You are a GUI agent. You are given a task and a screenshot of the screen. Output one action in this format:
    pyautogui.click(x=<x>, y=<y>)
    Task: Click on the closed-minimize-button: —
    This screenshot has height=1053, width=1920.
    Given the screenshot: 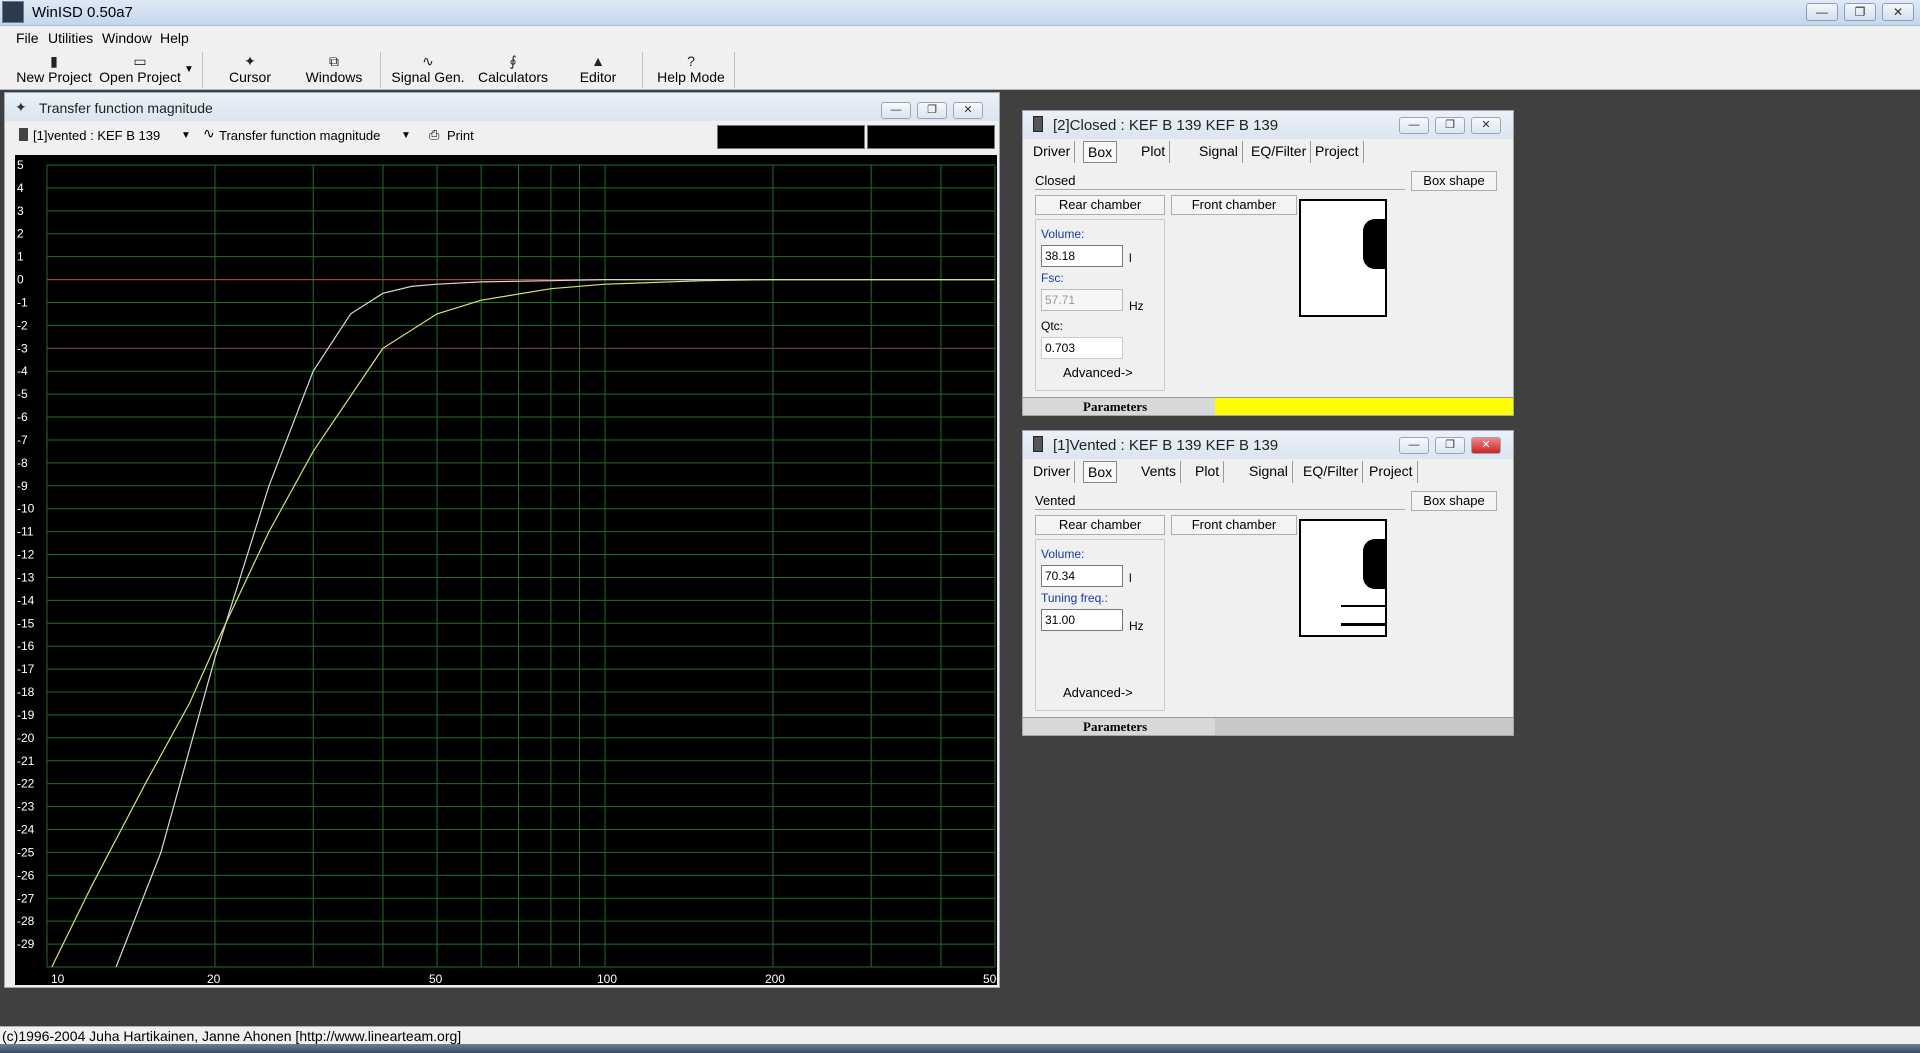 What is the action you would take?
    pyautogui.click(x=1414, y=125)
    